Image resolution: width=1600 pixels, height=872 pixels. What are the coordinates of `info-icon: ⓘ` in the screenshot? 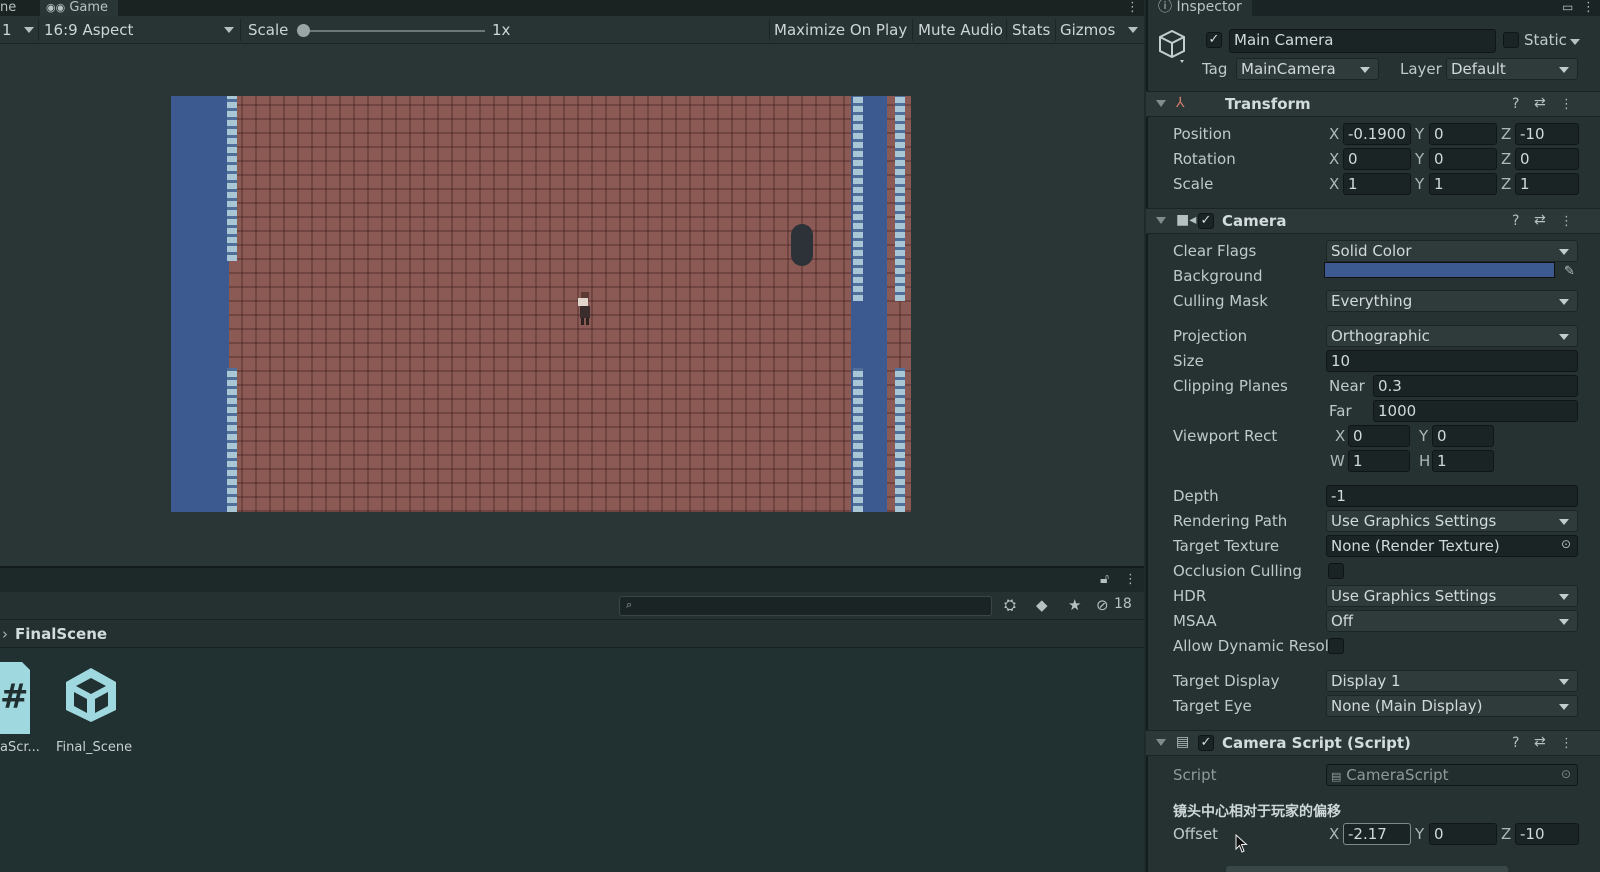 It's located at (1165, 7).